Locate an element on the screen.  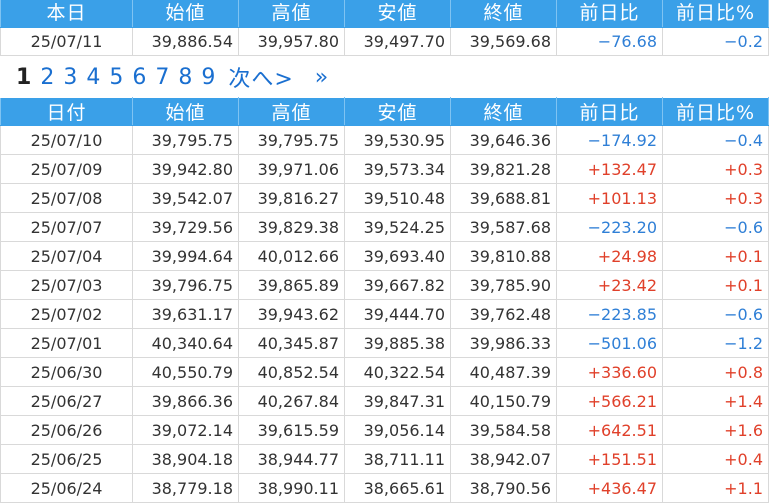
row-open: 39,072.14 is located at coordinates (185, 430).